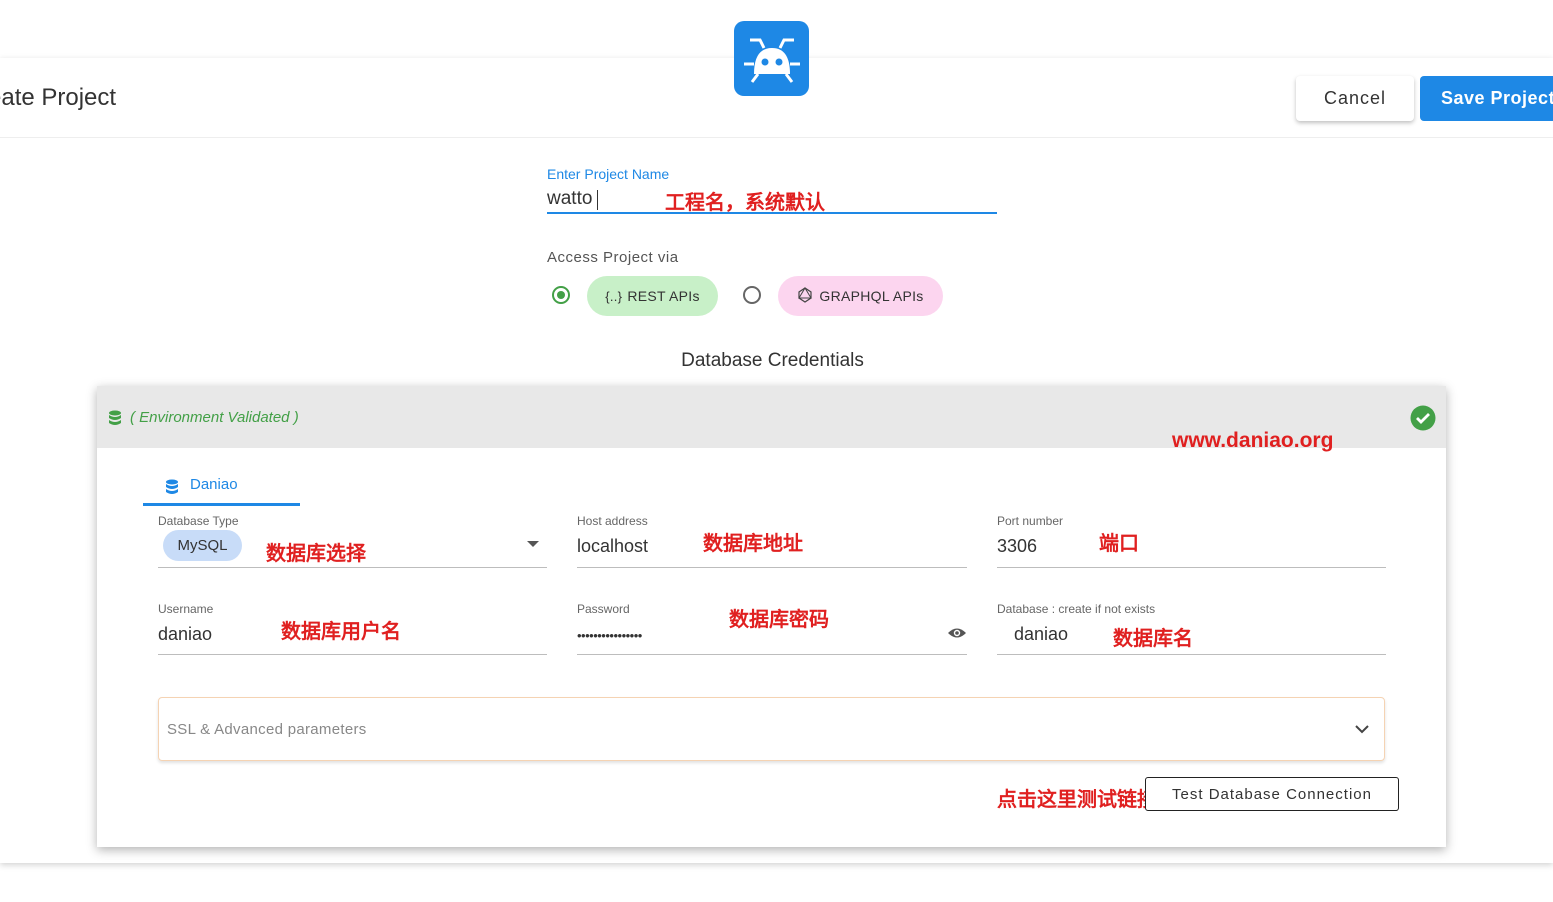  I want to click on project-name-label: Enter Project Name, so click(608, 174).